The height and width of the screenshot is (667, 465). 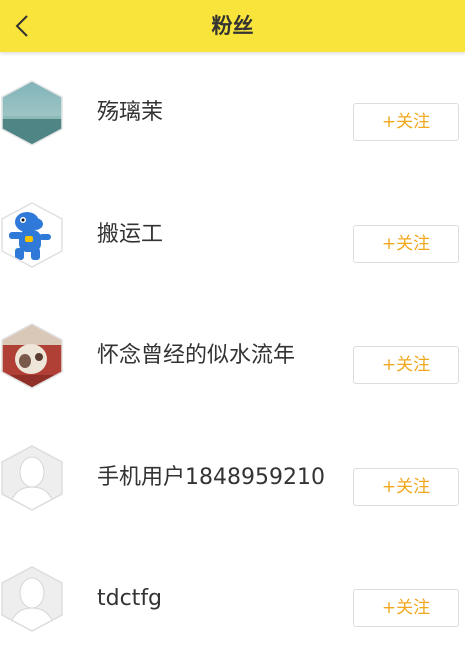 What do you see at coordinates (130, 113) in the screenshot?
I see `fan-name: 殇璃茉` at bounding box center [130, 113].